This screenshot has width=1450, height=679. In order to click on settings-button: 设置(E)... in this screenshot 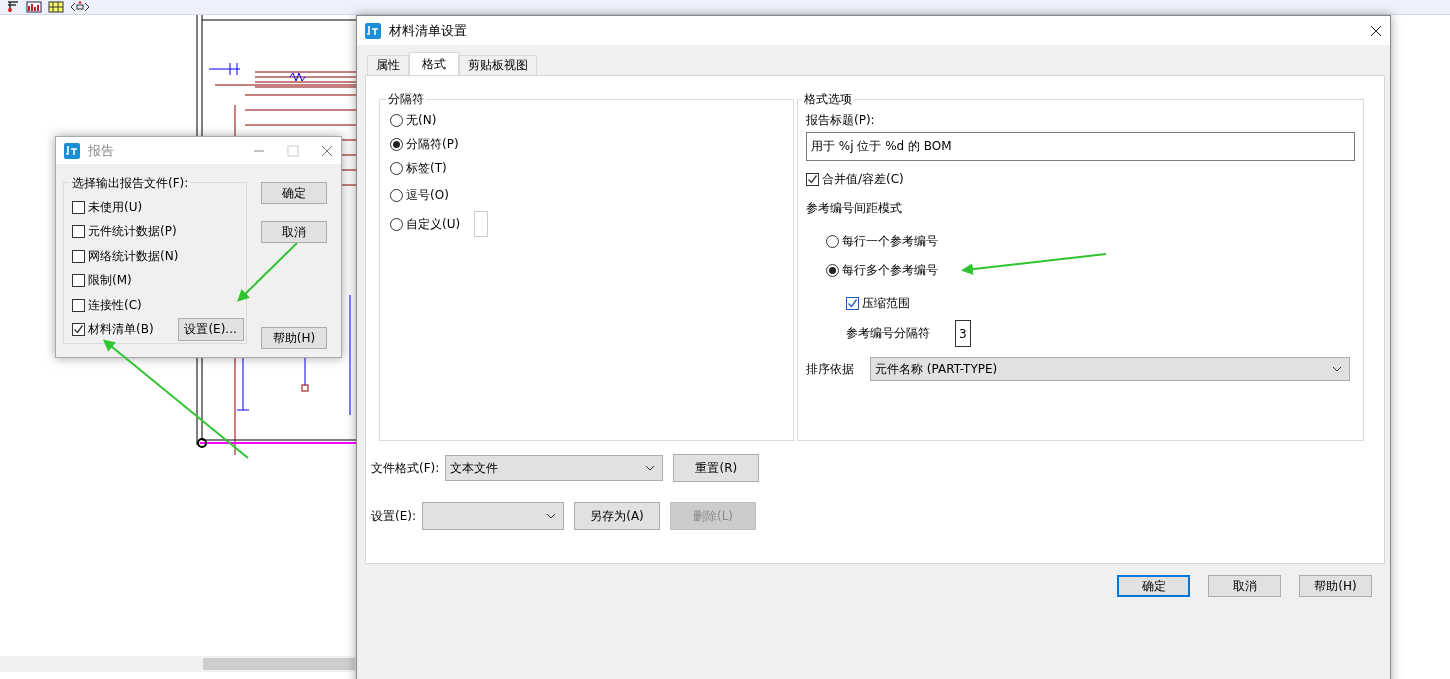, I will do `click(210, 330)`.